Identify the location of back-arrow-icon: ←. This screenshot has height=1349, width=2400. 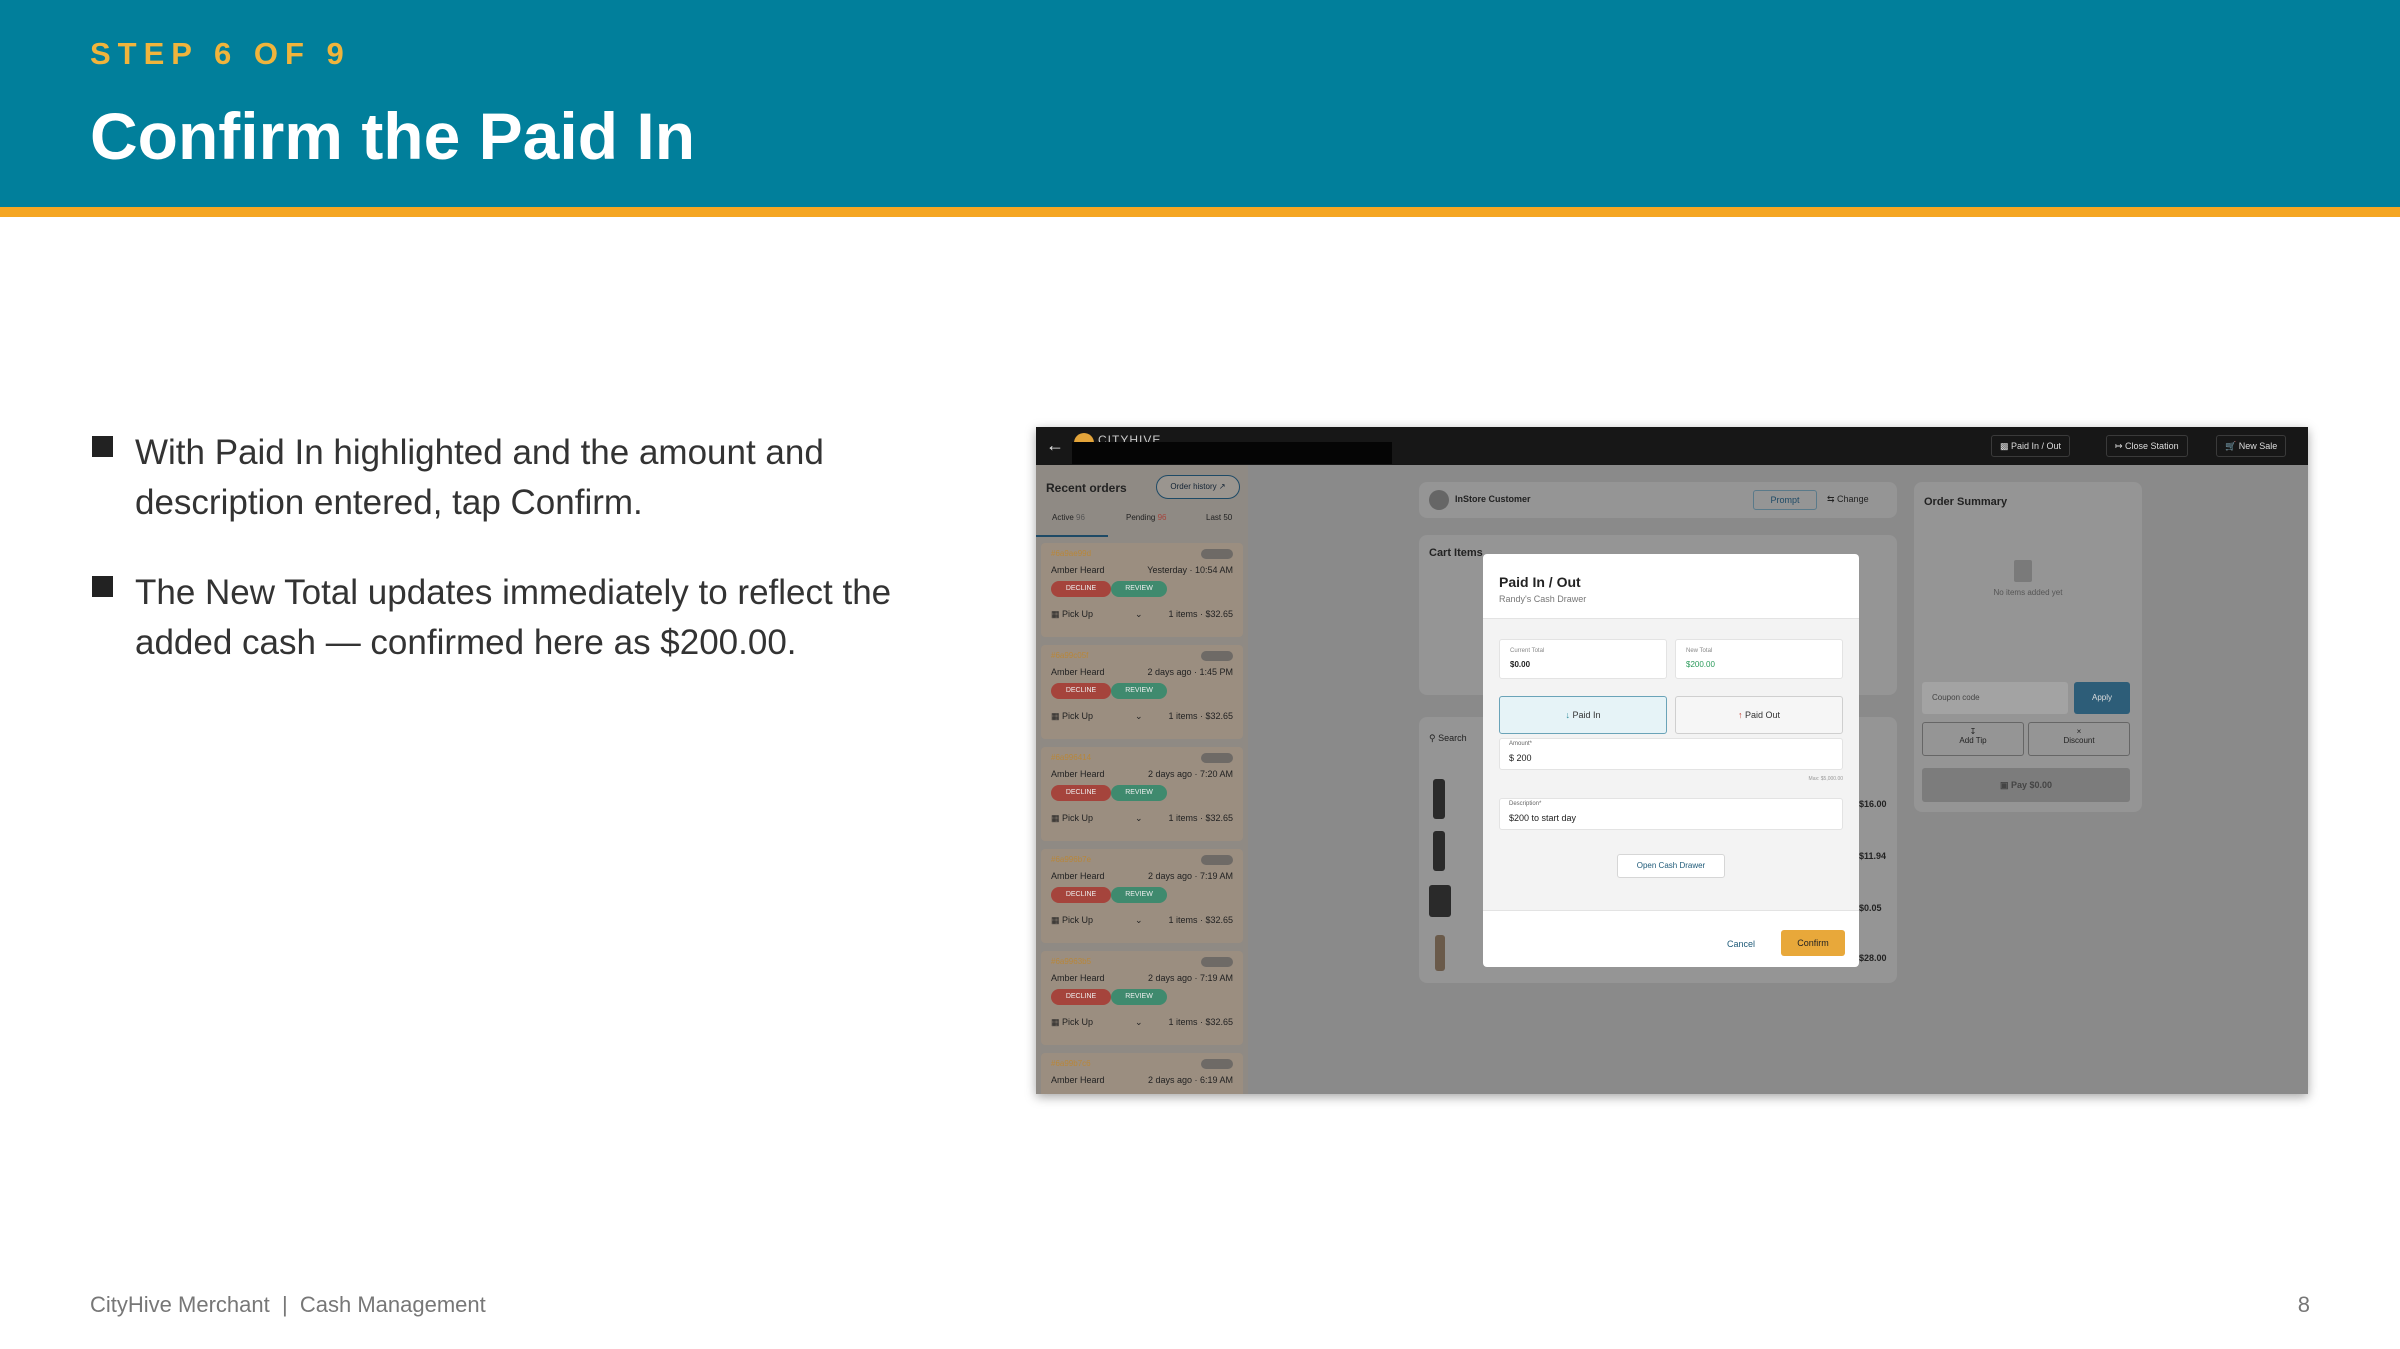
(1055, 445).